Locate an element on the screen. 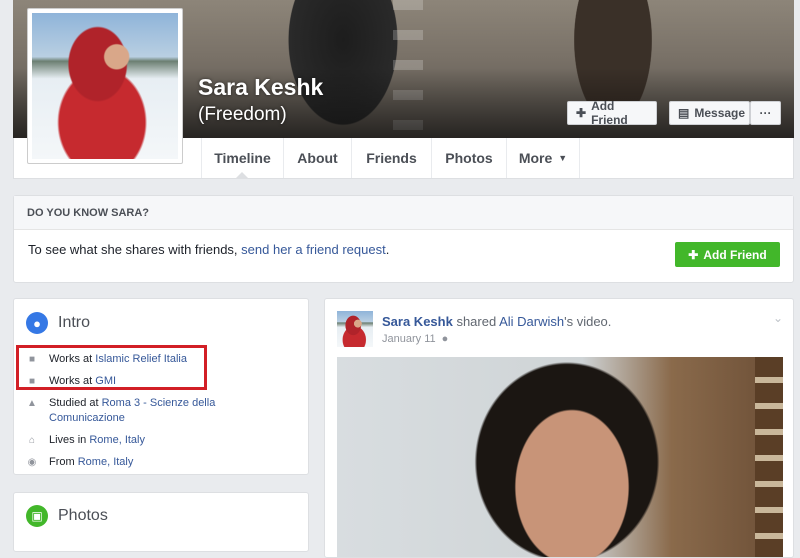 Image resolution: width=800 pixels, height=558 pixels. photos-title: Photos is located at coordinates (83, 515).